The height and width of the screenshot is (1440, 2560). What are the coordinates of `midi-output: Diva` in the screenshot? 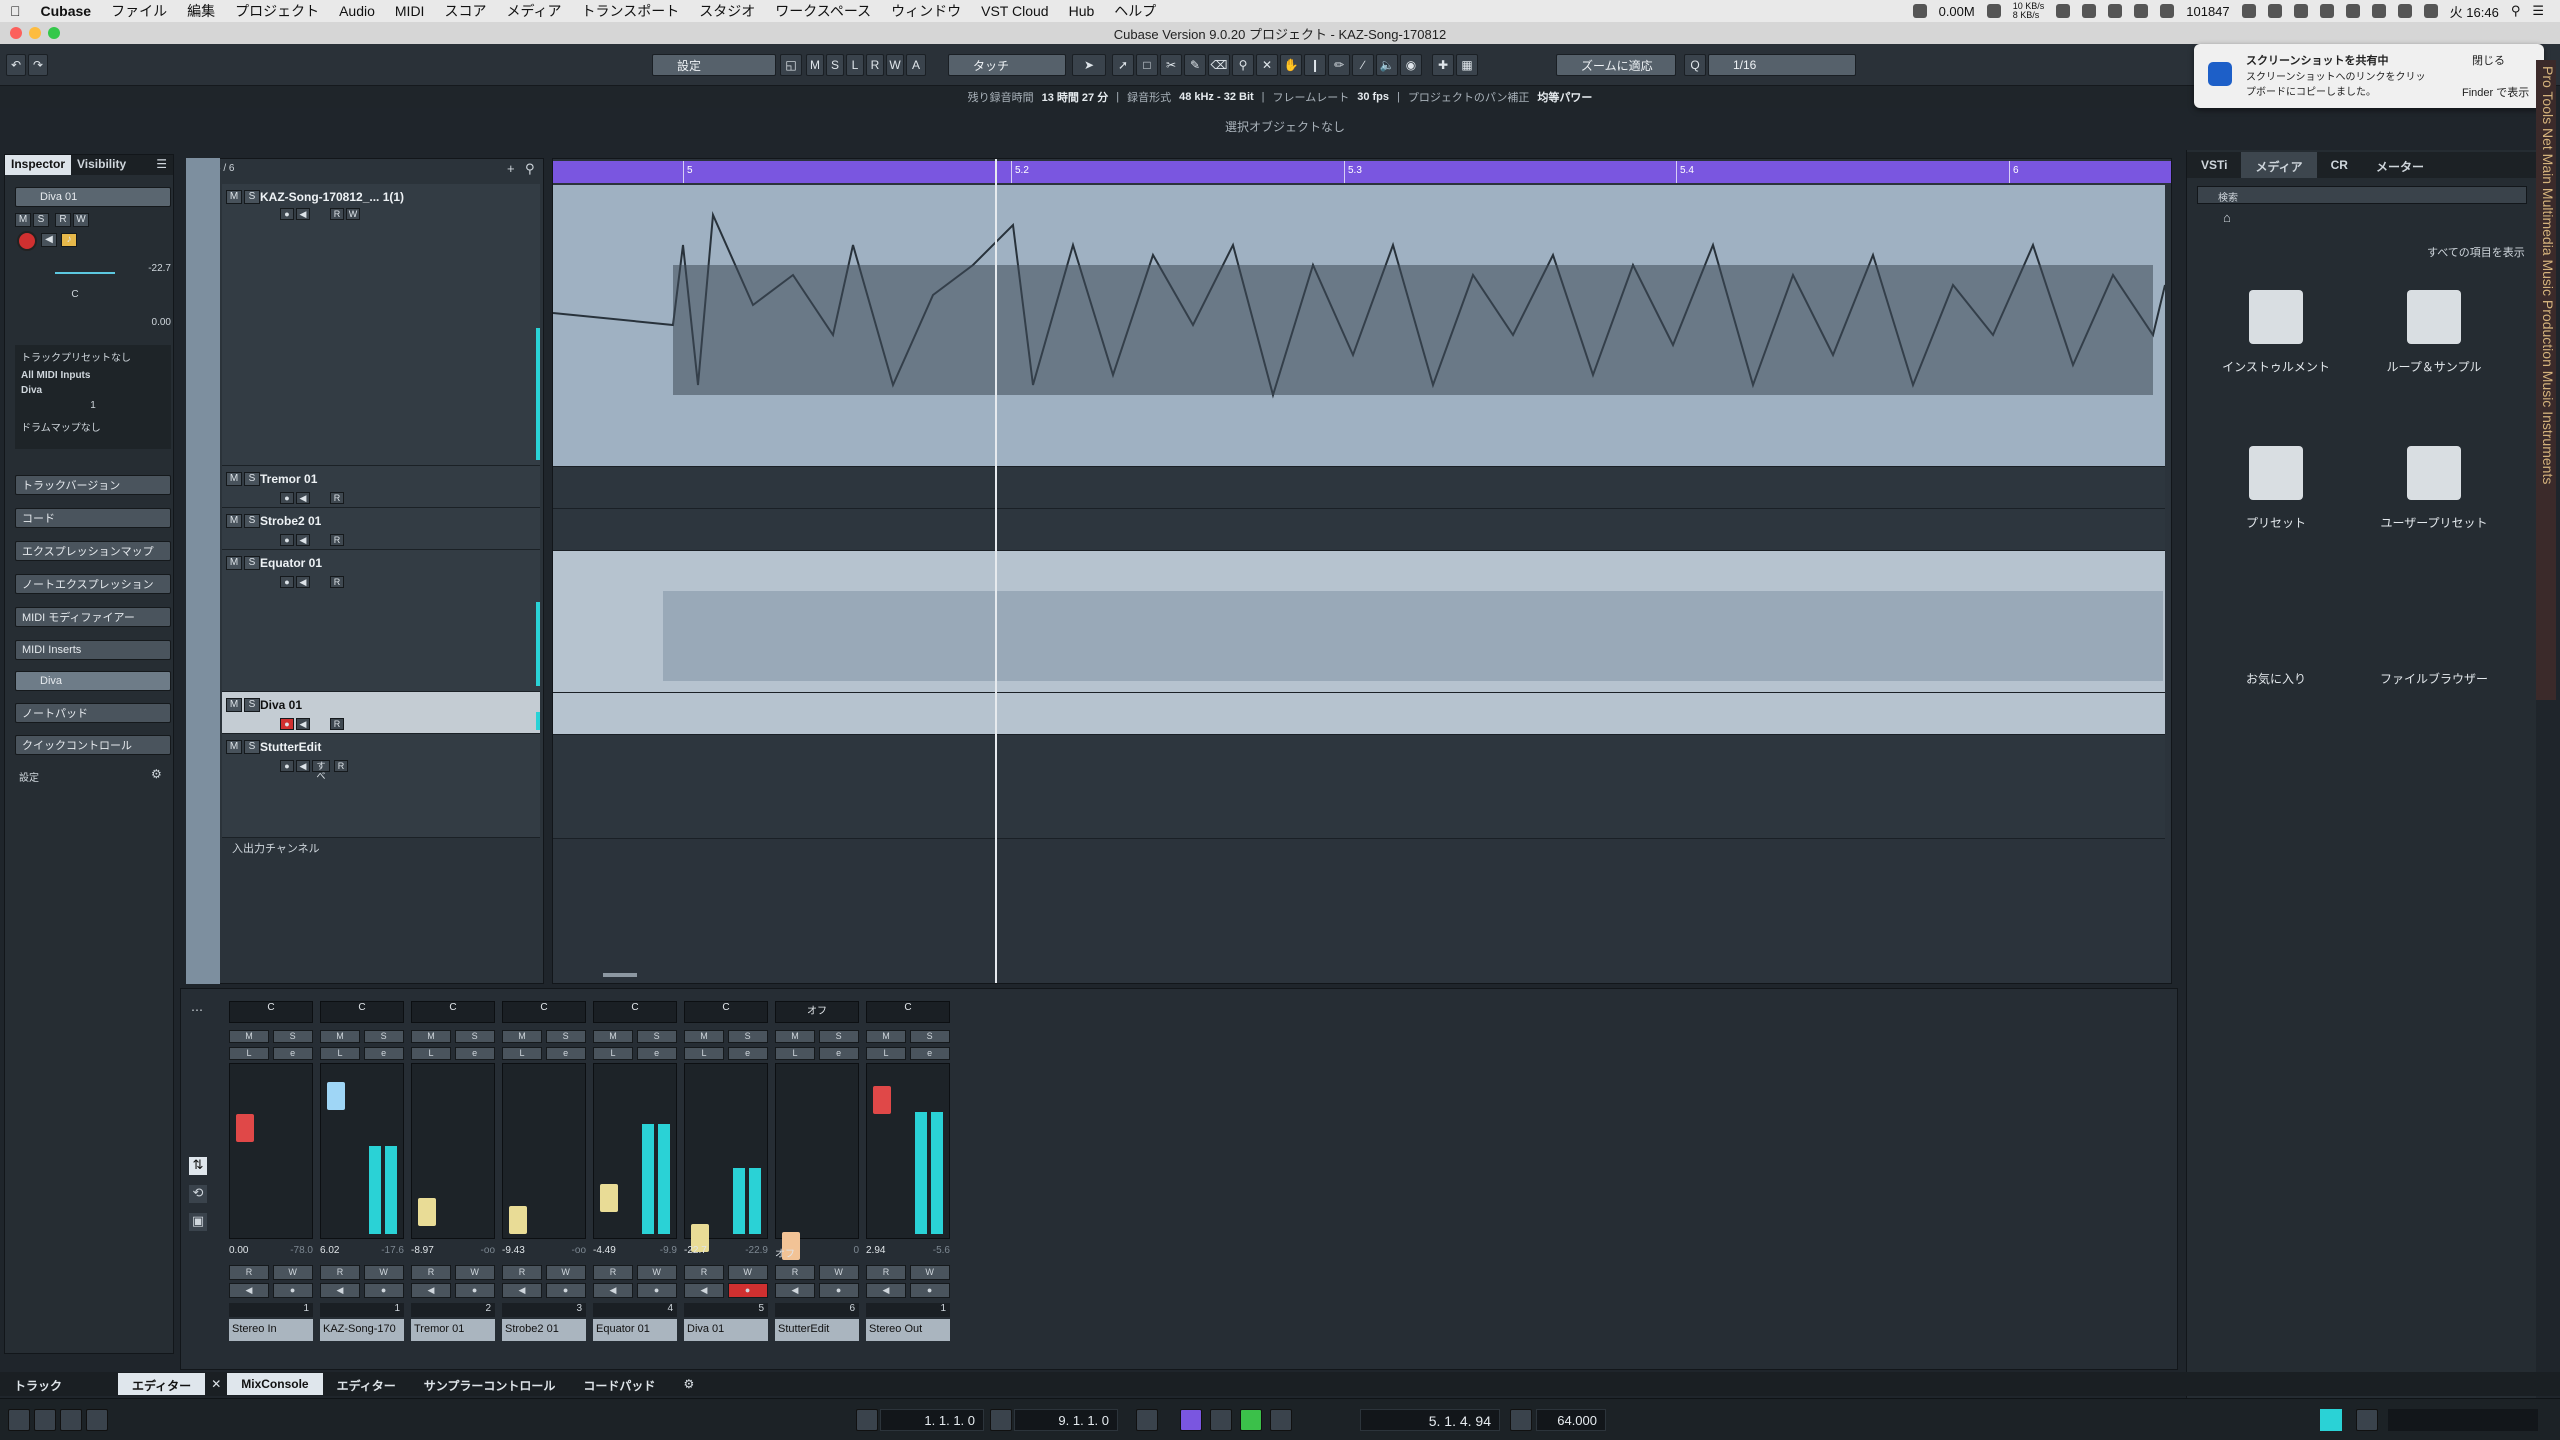 It's located at (93, 390).